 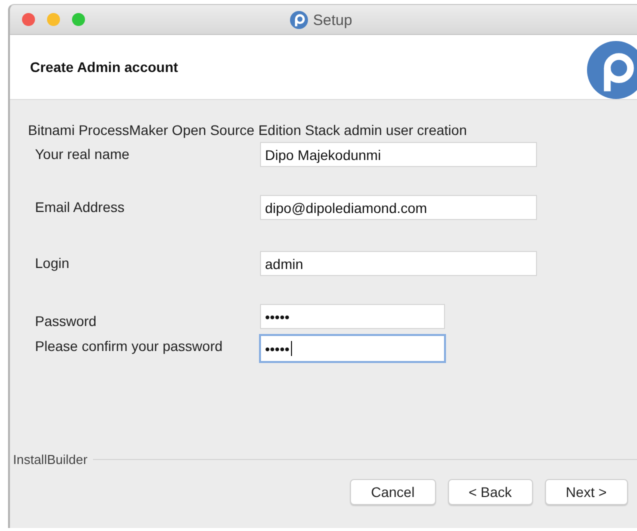 I want to click on intro-text: Bitnami ProcessMaker Open Source Edition Stack admin user creation, so click(x=248, y=130).